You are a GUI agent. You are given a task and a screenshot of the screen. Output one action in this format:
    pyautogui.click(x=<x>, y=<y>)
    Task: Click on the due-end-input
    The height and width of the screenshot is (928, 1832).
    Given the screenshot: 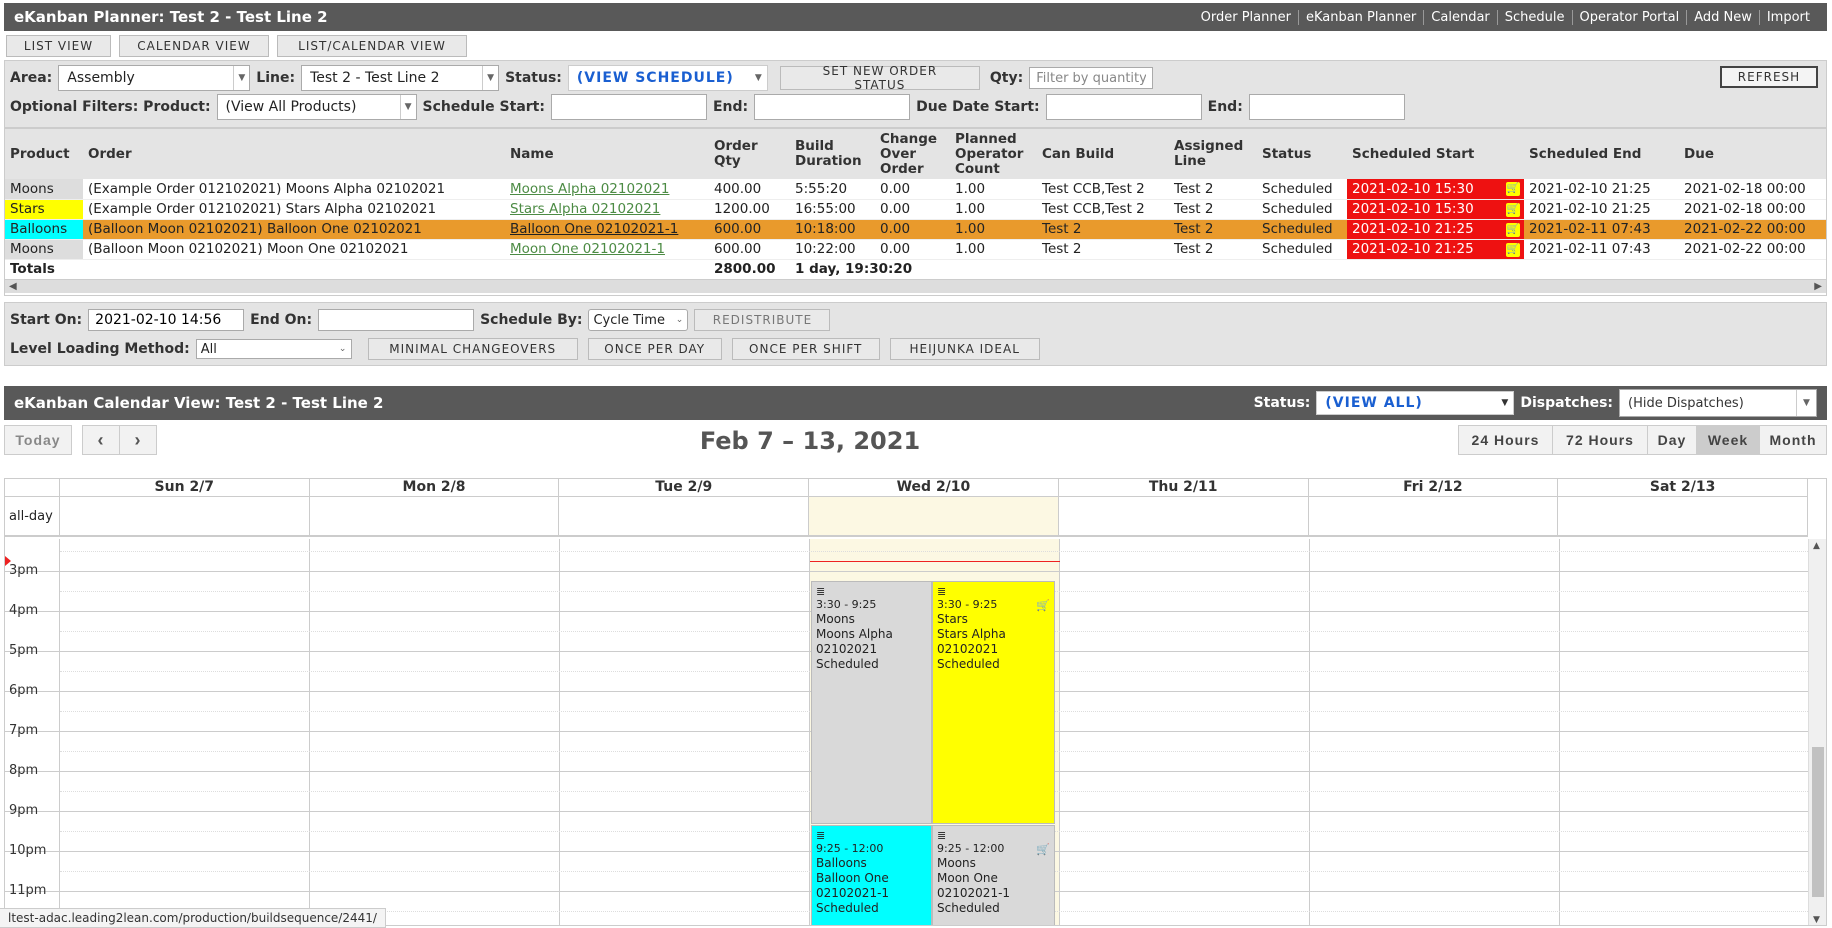 What is the action you would take?
    pyautogui.click(x=1326, y=107)
    